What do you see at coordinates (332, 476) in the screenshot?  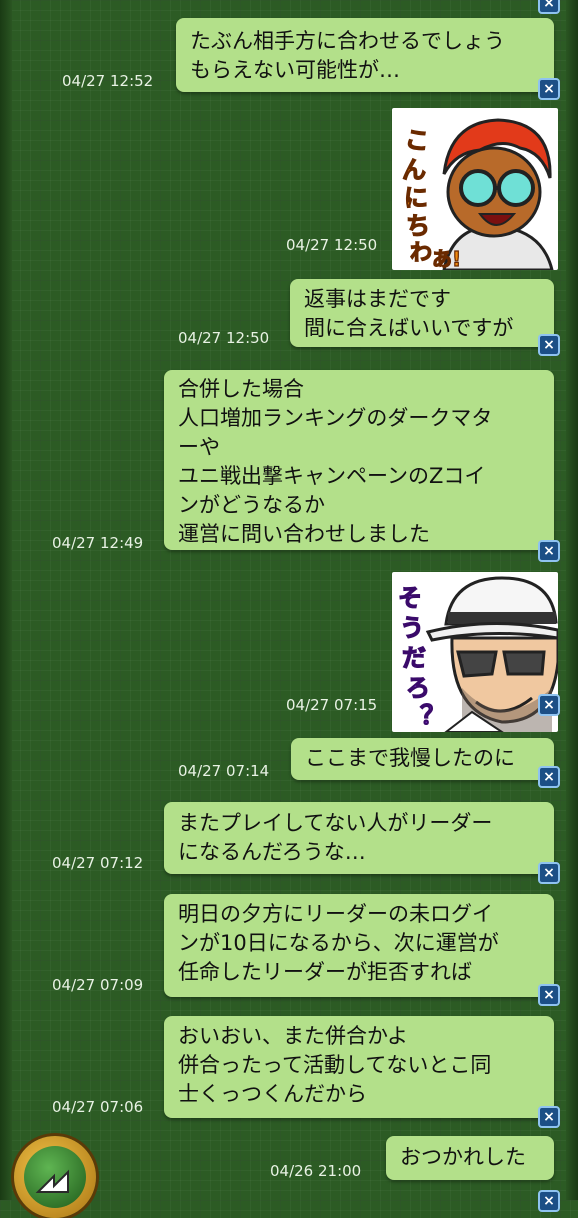 I see `message-line: ユニ戦出撃キャンペーンのZコイ` at bounding box center [332, 476].